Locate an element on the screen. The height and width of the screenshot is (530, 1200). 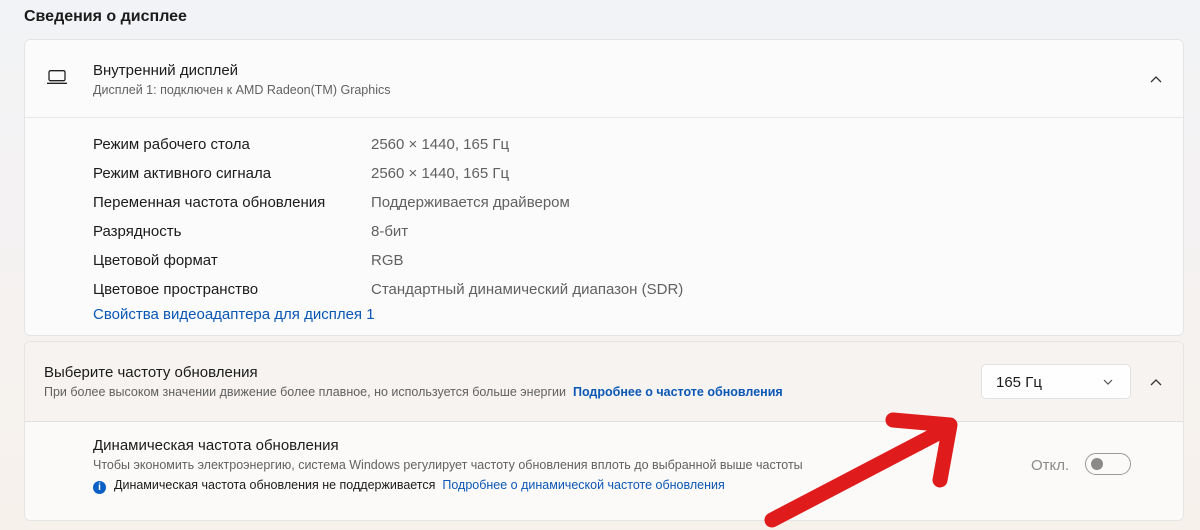
property-label: Режим рабочего стола is located at coordinates (171, 144).